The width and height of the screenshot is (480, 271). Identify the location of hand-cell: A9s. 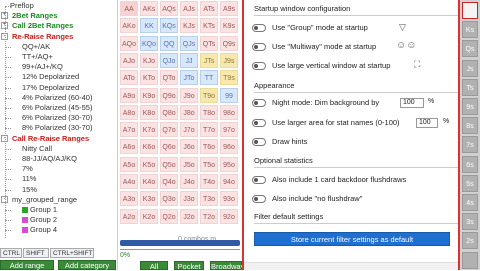
(229, 8).